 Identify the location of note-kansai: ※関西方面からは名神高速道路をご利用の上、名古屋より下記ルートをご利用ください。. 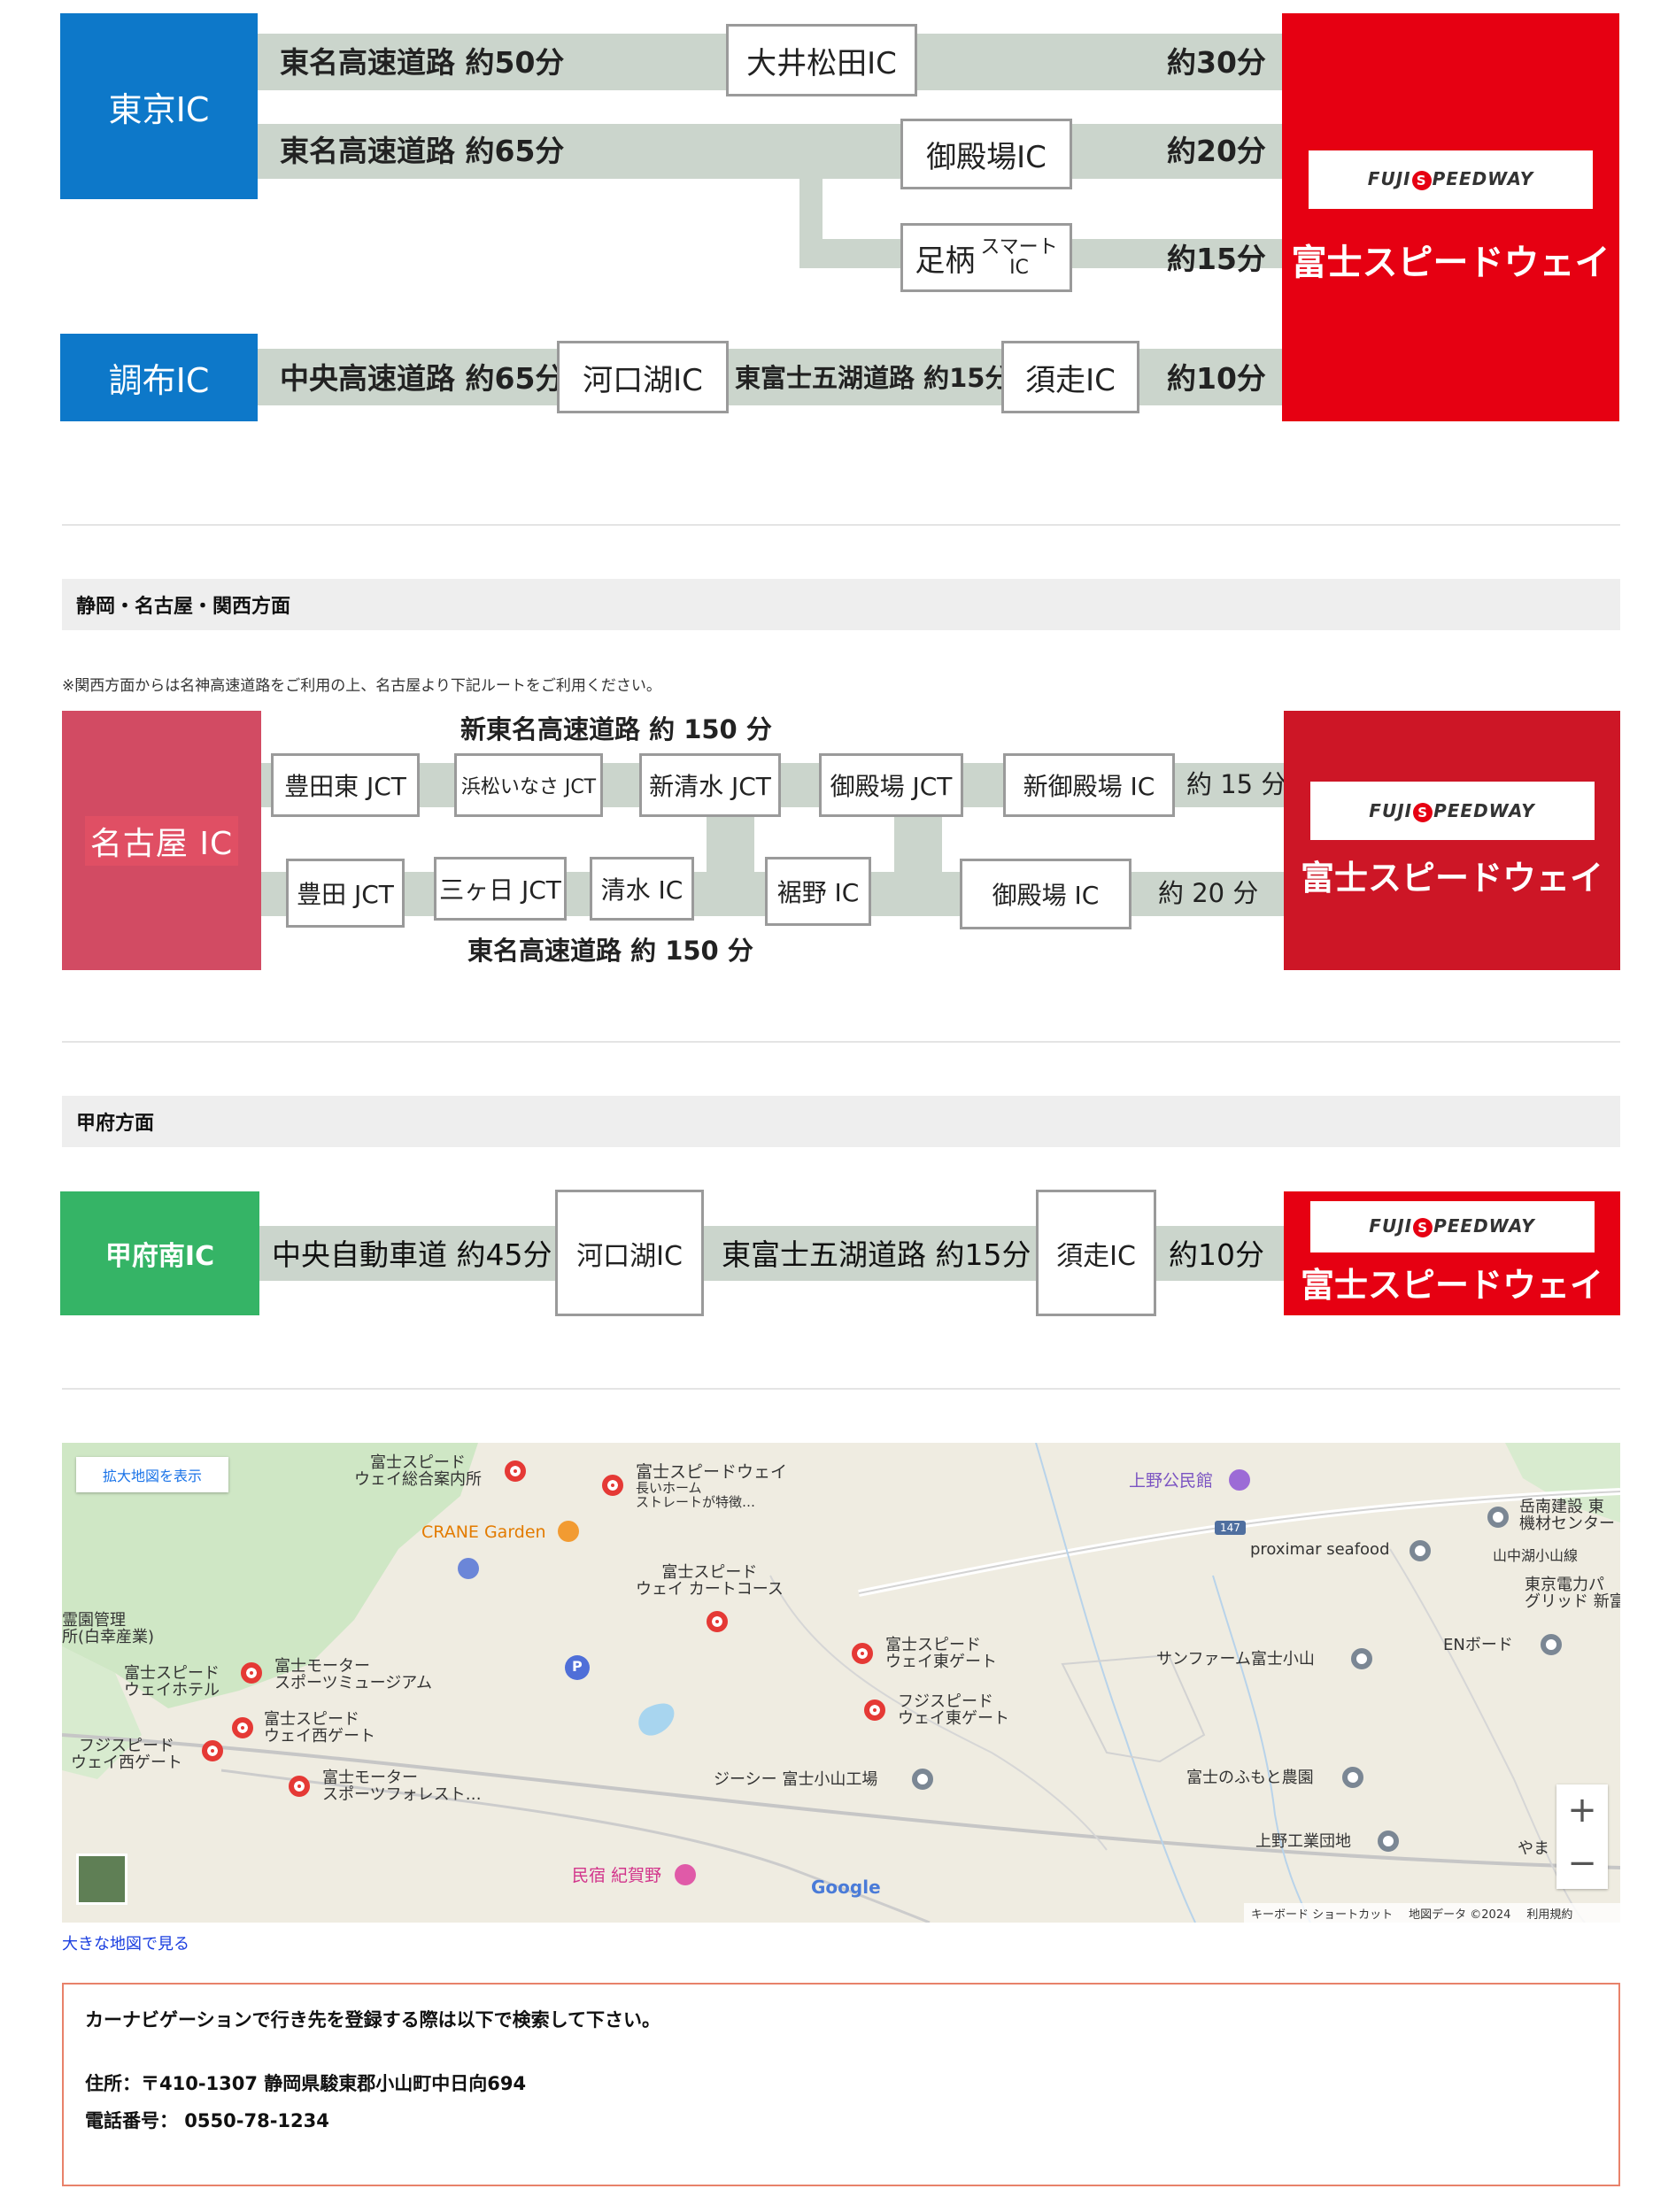
(361, 686).